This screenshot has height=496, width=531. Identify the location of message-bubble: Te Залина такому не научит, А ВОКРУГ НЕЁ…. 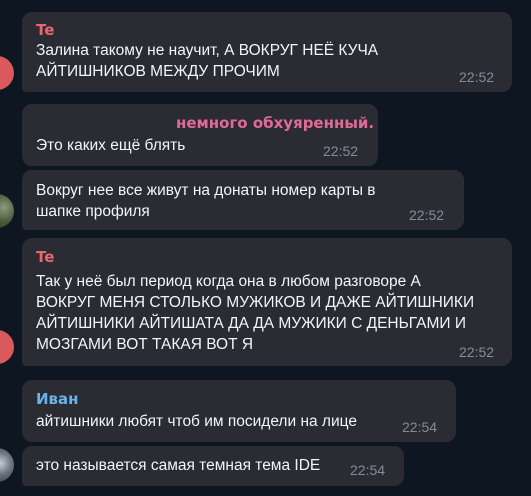
(267, 52).